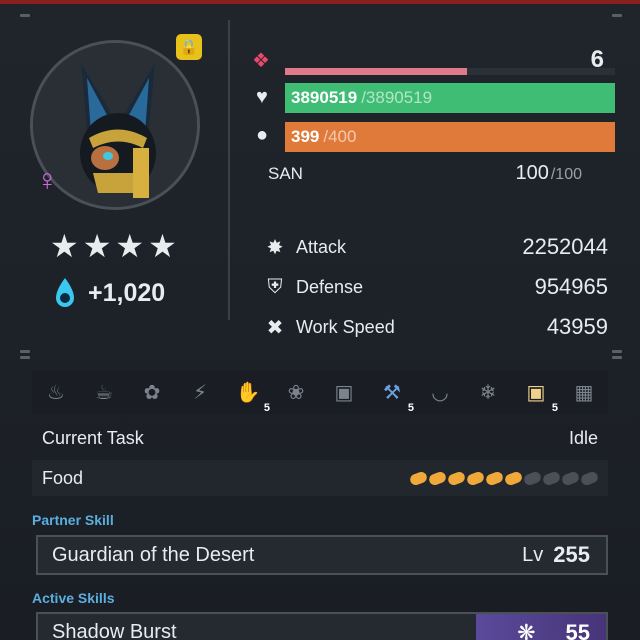  I want to click on partner-skill-lv-value: 255, so click(571, 554).